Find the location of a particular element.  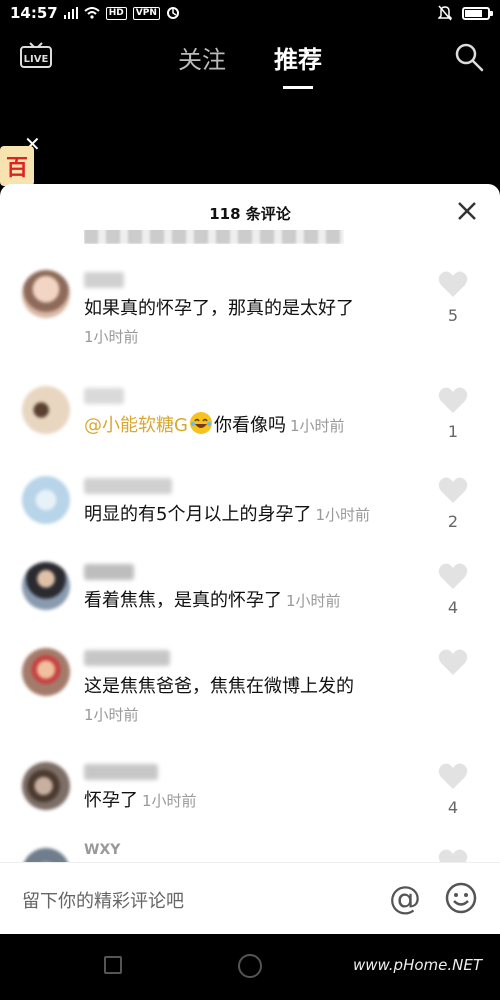

tab-recommended-label: 推荐 is located at coordinates (298, 60).